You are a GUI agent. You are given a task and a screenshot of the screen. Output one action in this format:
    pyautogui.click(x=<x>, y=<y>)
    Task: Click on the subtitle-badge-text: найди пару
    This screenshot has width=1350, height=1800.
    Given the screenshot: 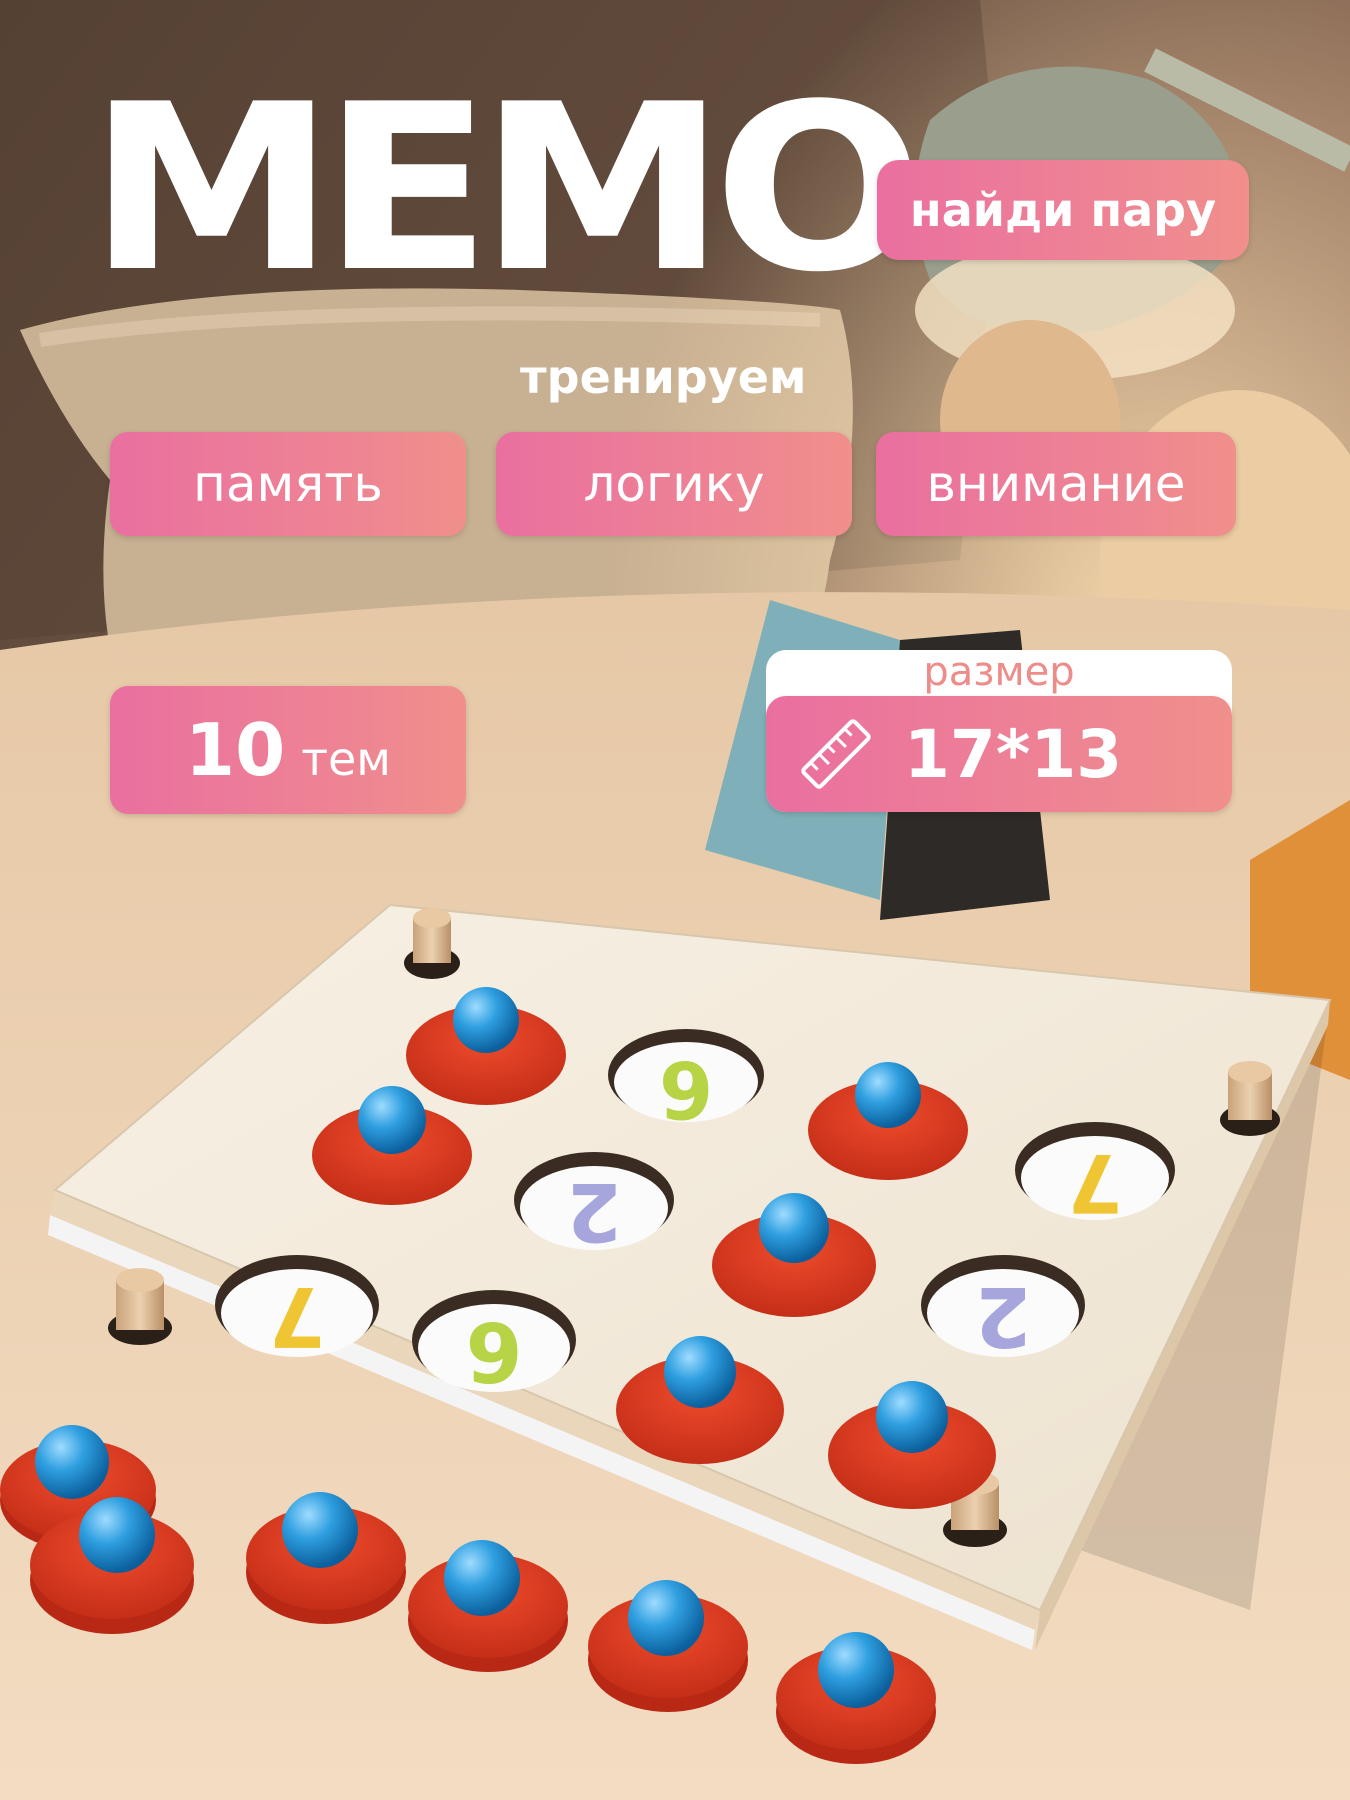 What is the action you would take?
    pyautogui.click(x=1063, y=210)
    